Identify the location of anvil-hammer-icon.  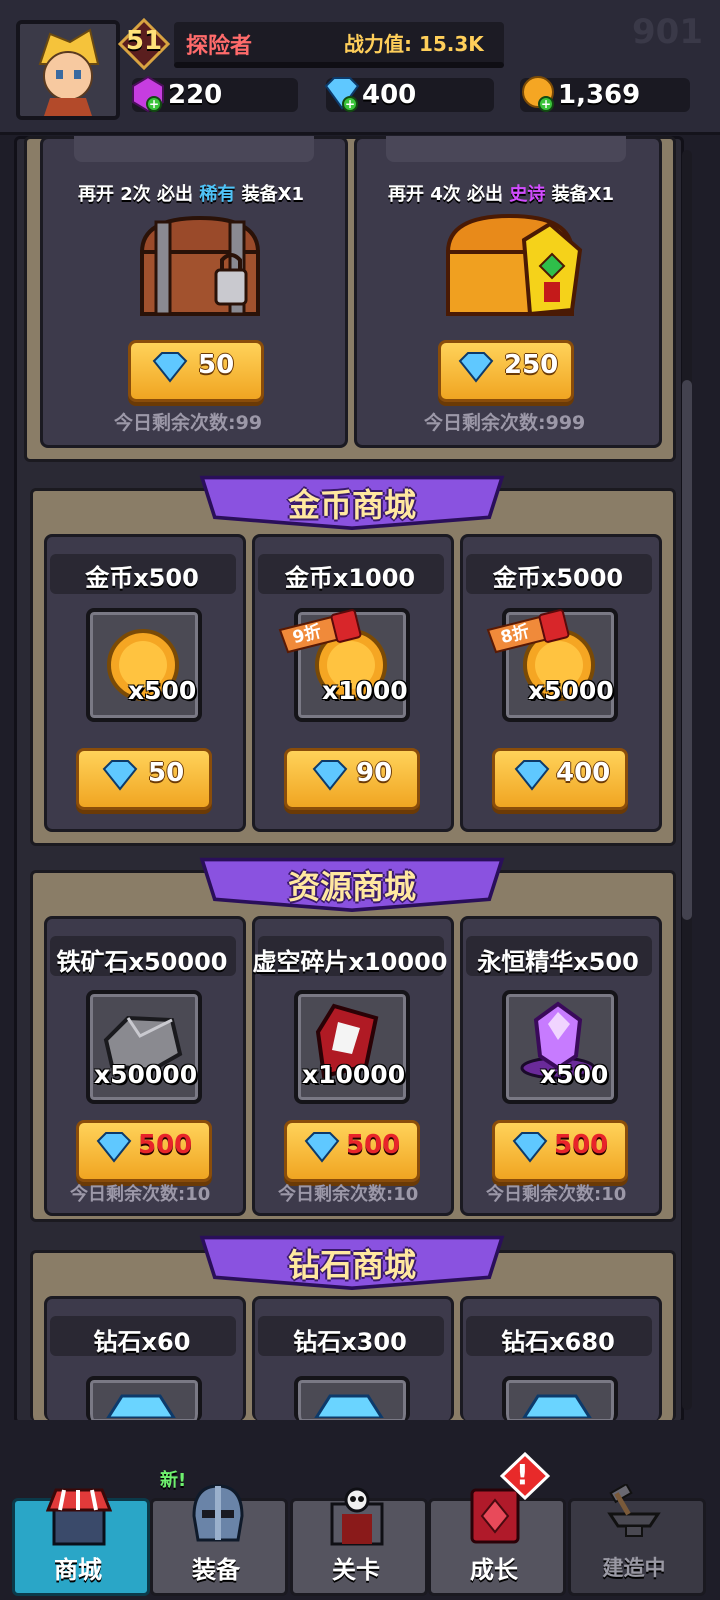
(634, 1510).